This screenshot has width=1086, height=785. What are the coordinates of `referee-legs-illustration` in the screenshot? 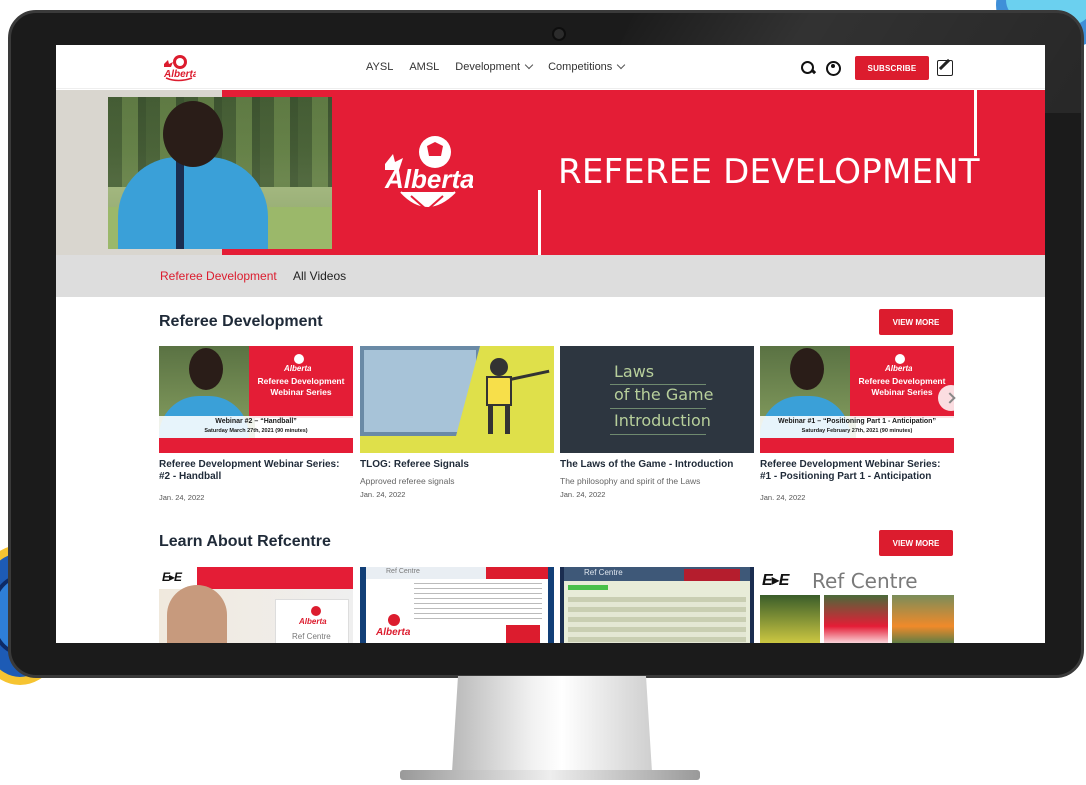 It's located at (499, 420).